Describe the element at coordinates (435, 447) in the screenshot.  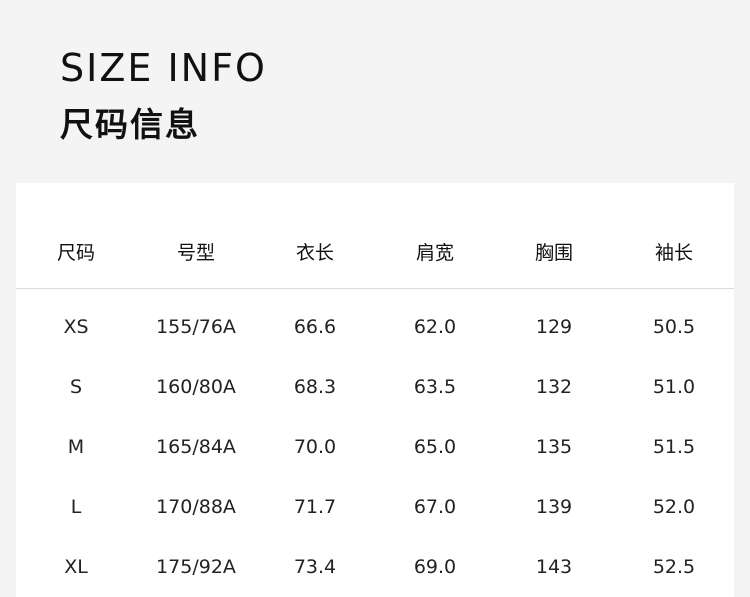
I see `cell-shoulder: 65.0` at that location.